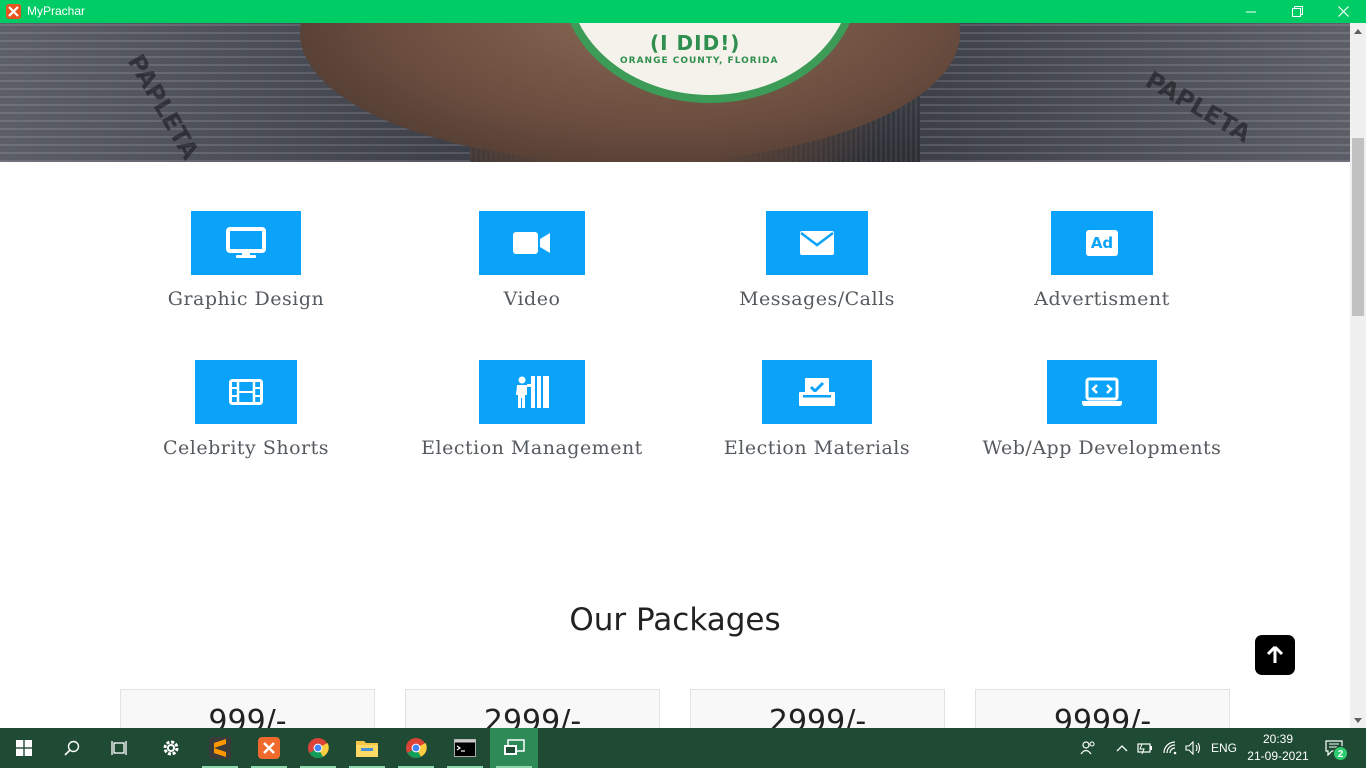 The height and width of the screenshot is (768, 1366). I want to click on envelope-icon, so click(817, 243).